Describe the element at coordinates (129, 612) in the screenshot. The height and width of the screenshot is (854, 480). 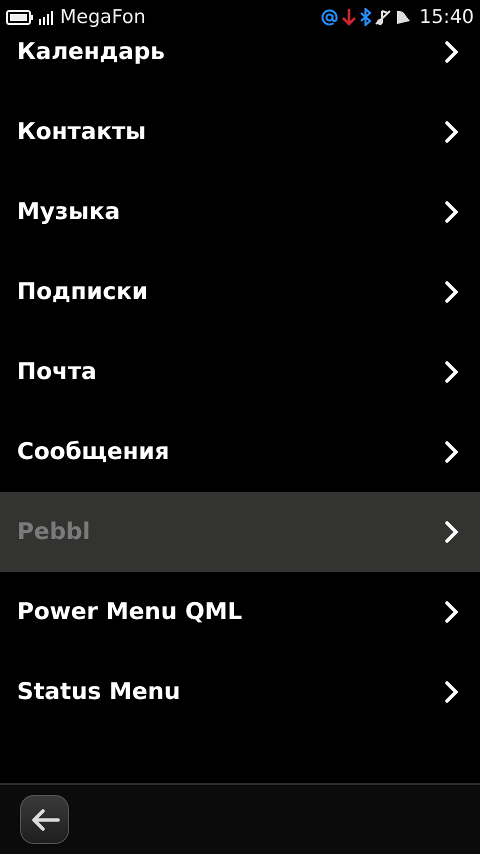
I see `menu-item-label: Power Menu QML` at that location.